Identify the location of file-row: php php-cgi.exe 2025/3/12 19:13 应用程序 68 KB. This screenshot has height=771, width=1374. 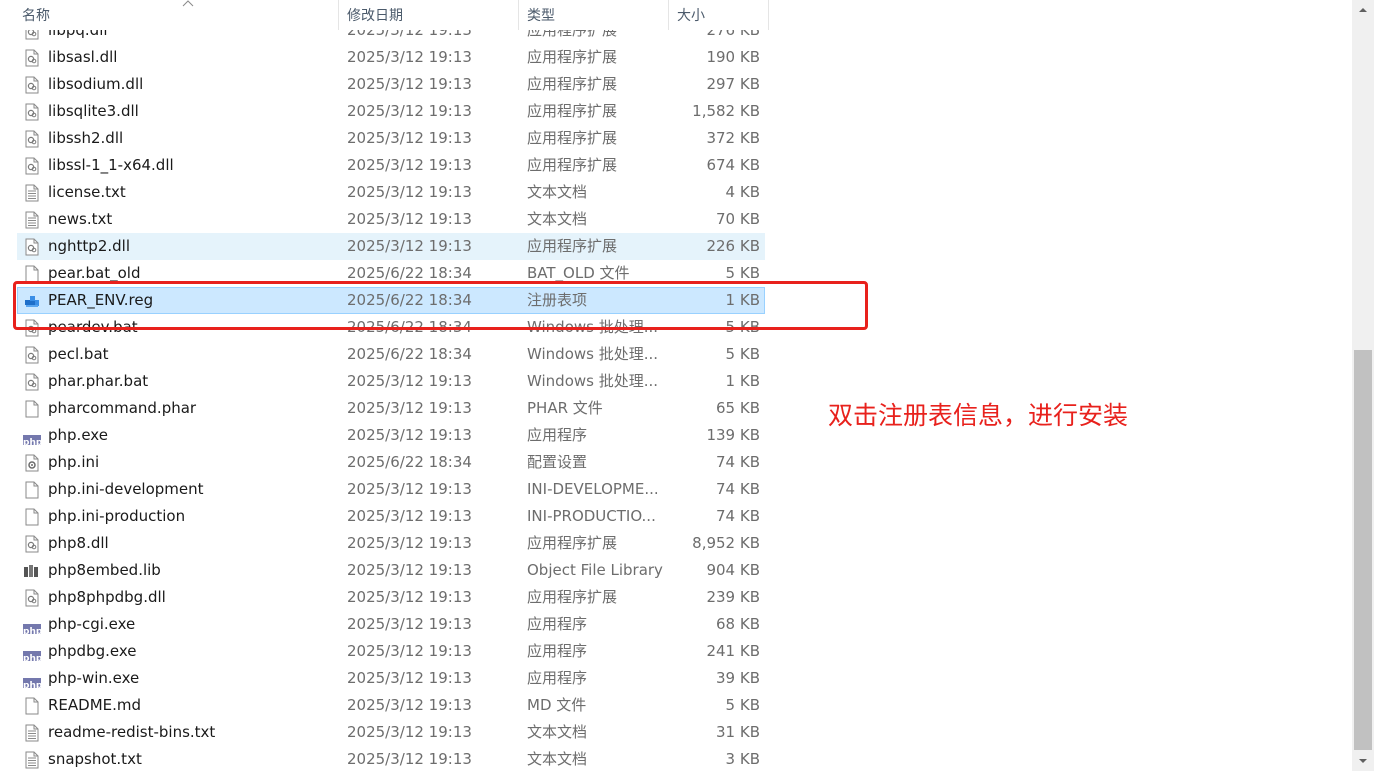
(390, 624).